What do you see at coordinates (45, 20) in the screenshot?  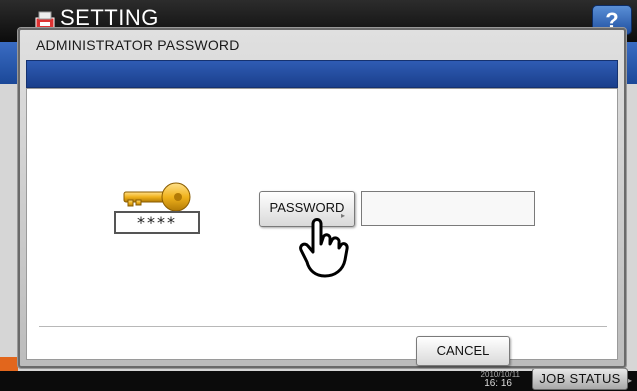 I see `printer-icon` at bounding box center [45, 20].